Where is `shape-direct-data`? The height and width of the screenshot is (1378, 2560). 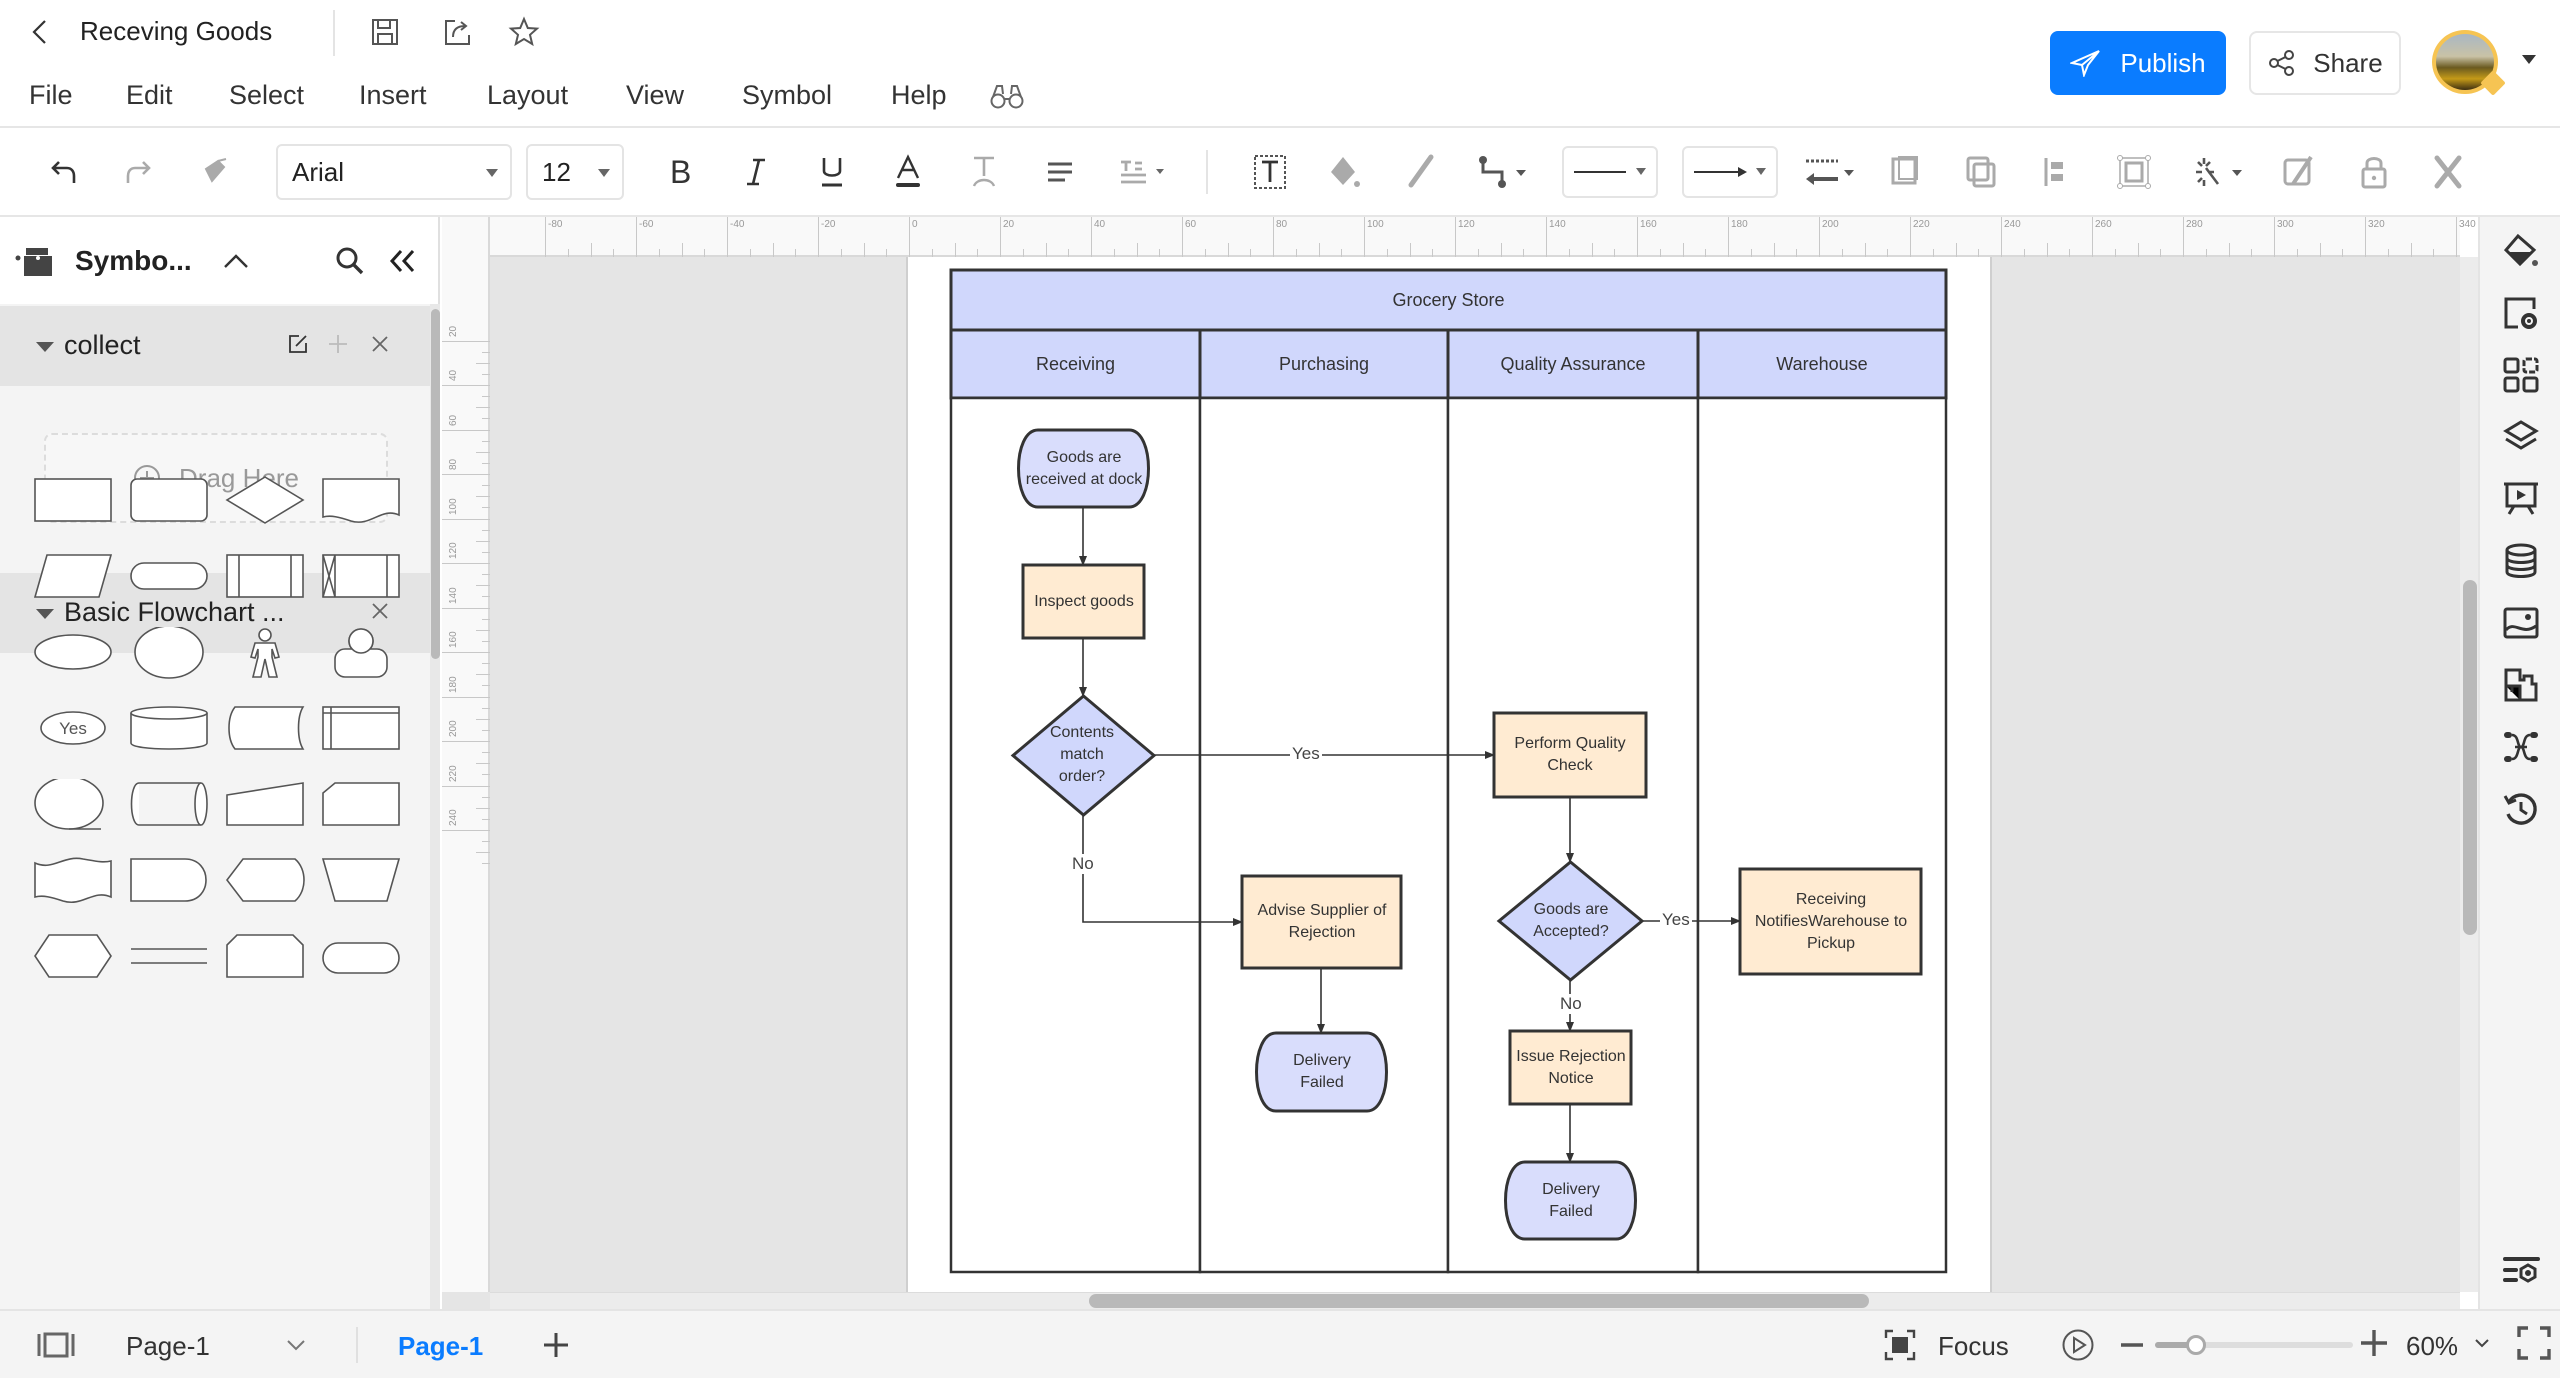
shape-direct-data is located at coordinates (169, 804).